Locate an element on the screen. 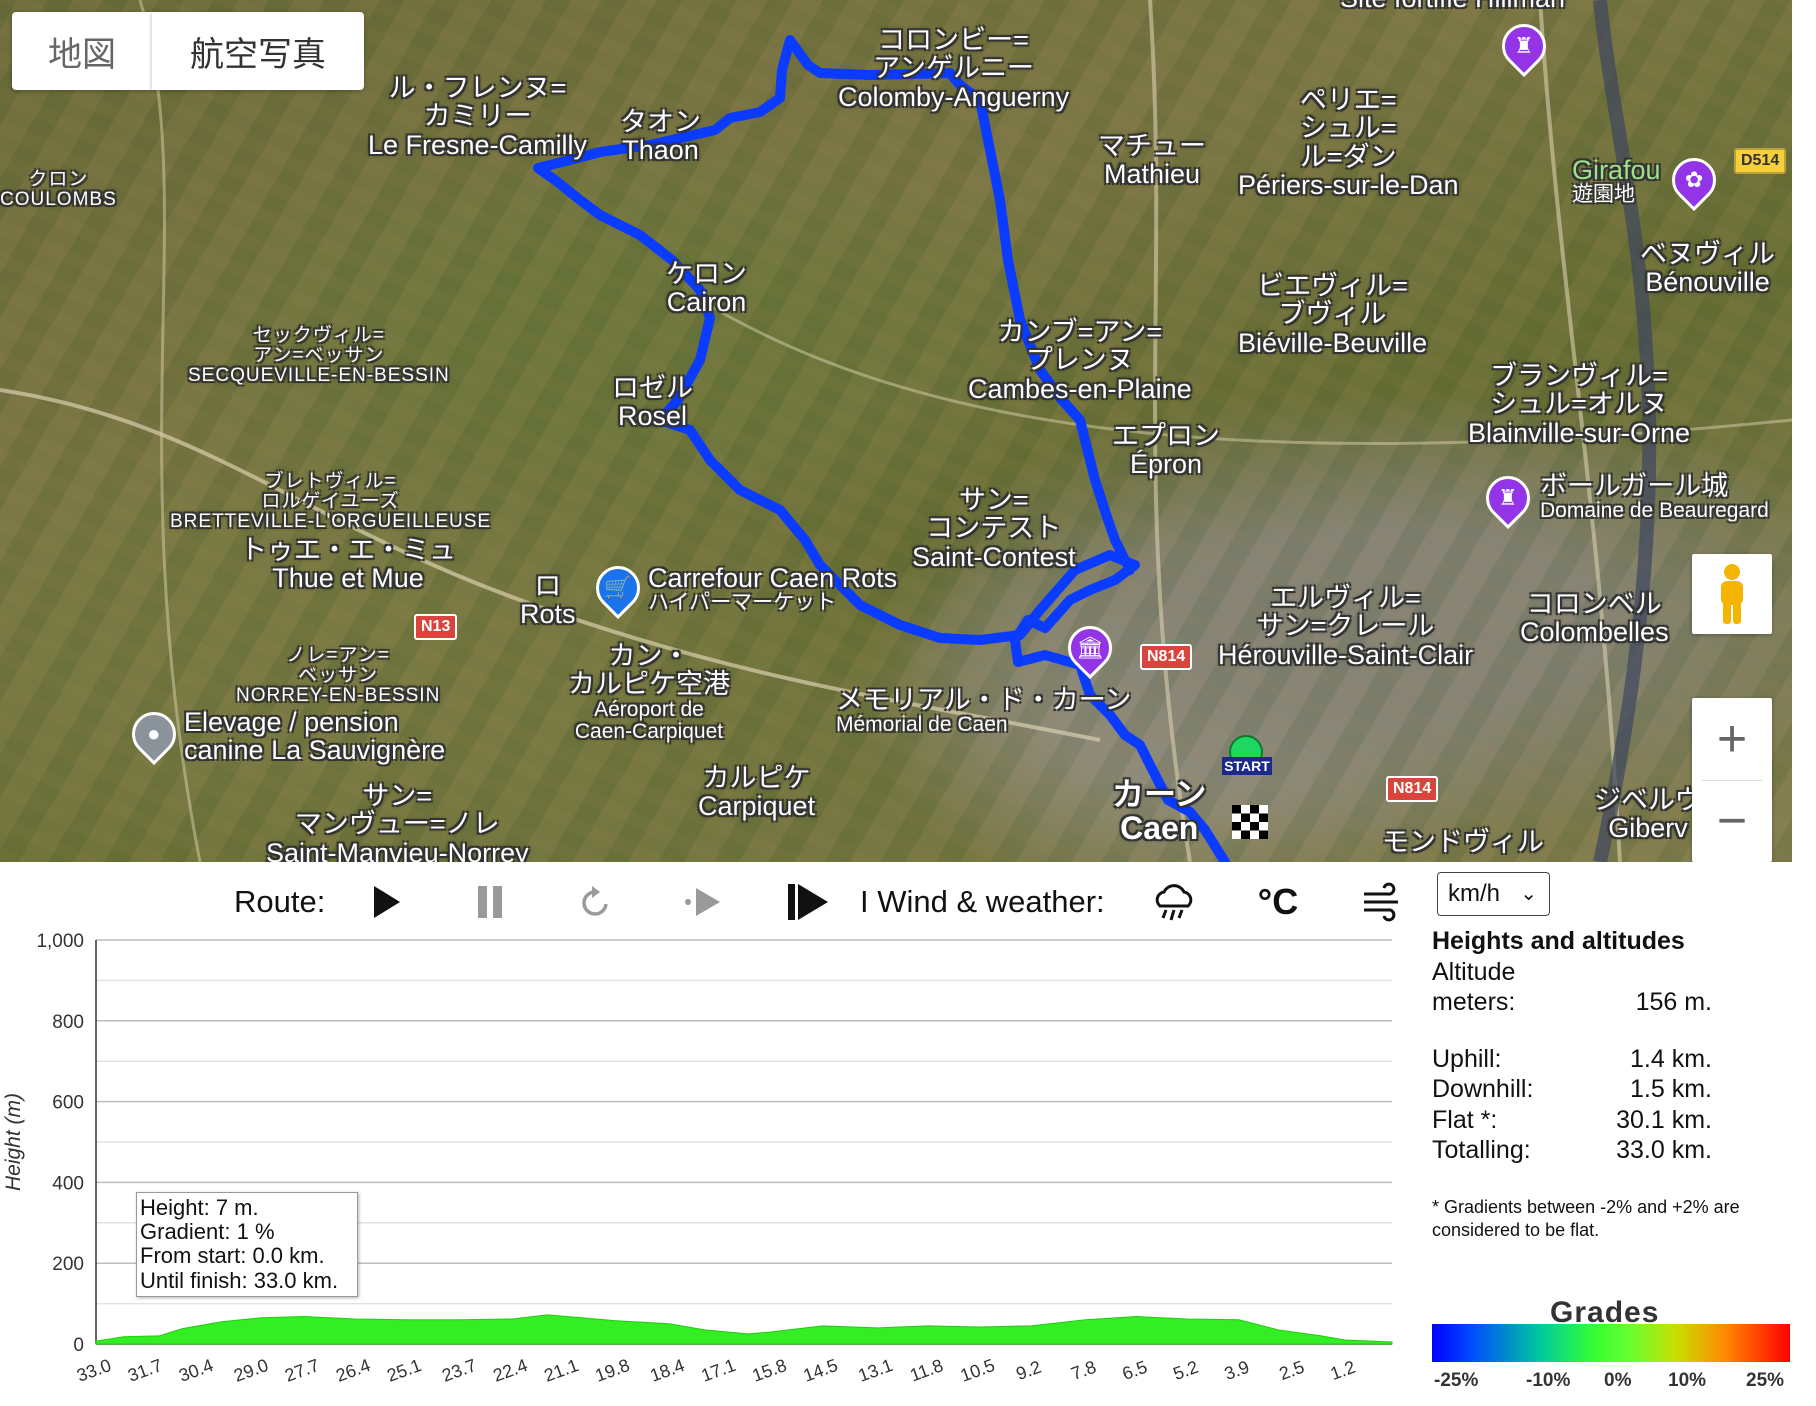 This screenshot has height=1406, width=1816. place-label: コロンビー= アンゲルニー Colomby-Anguerny is located at coordinates (954, 68).